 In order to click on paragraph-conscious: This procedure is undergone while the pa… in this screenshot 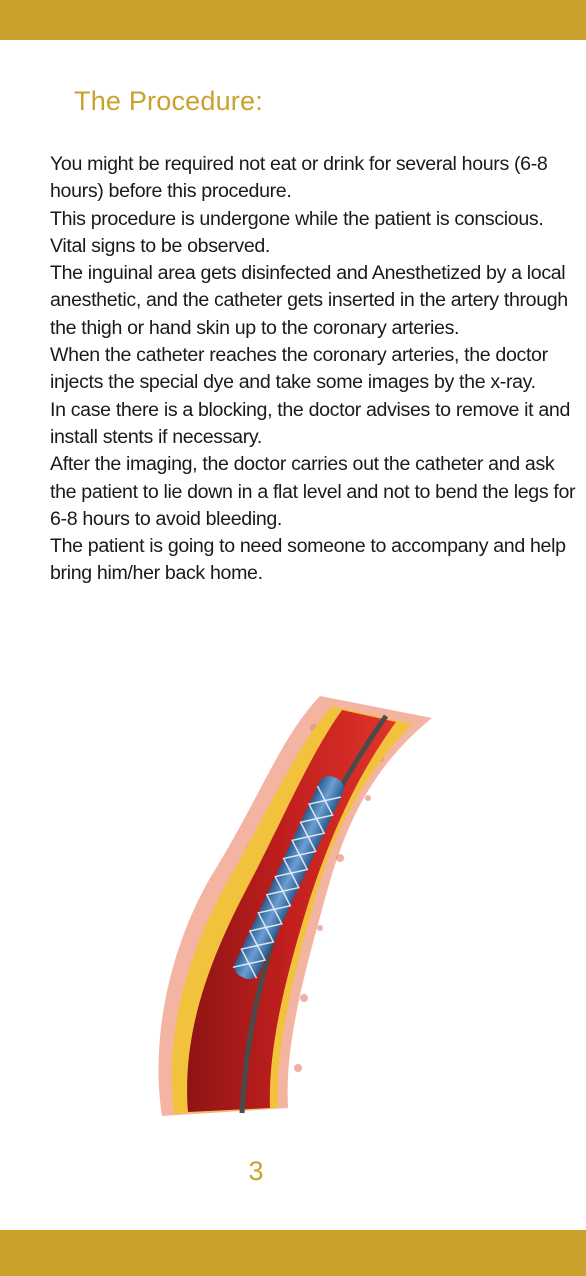, I will do `click(297, 218)`.